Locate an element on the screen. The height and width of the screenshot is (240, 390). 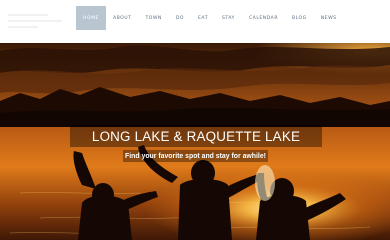
nav-item-do: DO is located at coordinates (180, 18).